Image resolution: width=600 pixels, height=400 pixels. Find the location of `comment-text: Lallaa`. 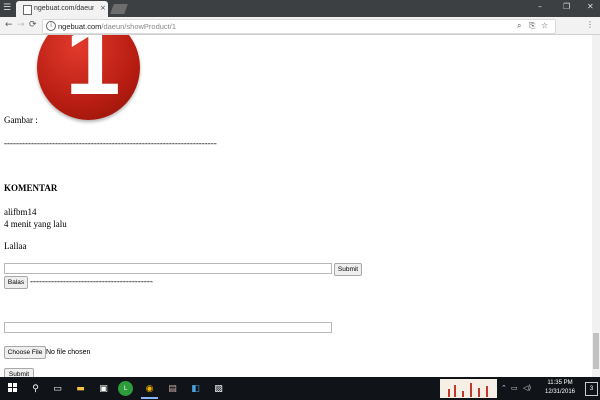

comment-text: Lallaa is located at coordinates (15, 246).